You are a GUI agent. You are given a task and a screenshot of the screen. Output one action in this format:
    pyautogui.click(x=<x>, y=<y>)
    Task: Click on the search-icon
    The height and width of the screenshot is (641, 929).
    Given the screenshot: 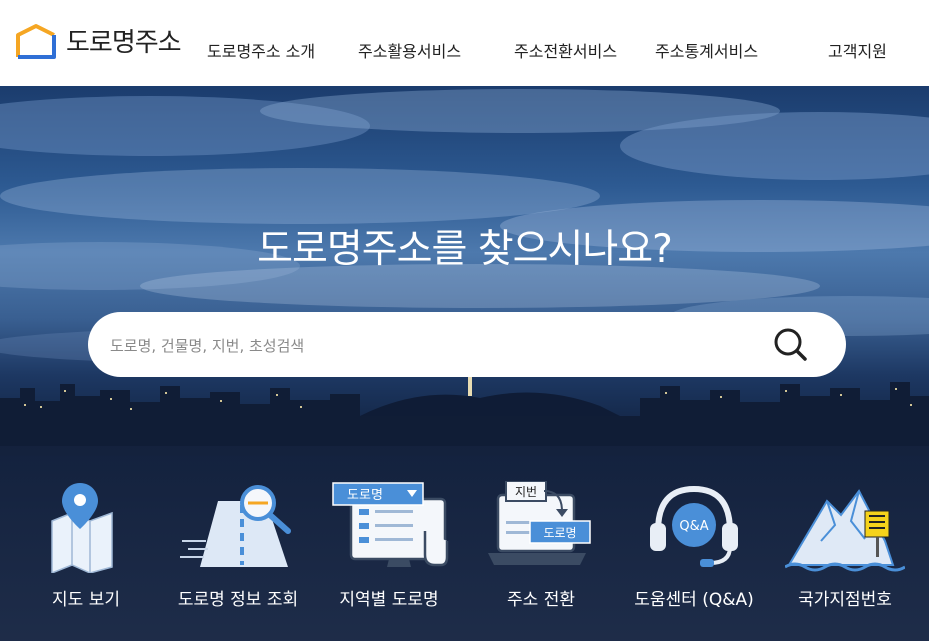 What is the action you would take?
    pyautogui.click(x=791, y=345)
    